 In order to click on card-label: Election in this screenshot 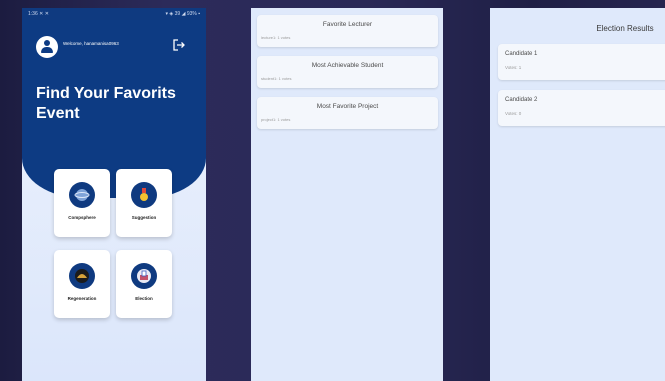, I will do `click(144, 298)`.